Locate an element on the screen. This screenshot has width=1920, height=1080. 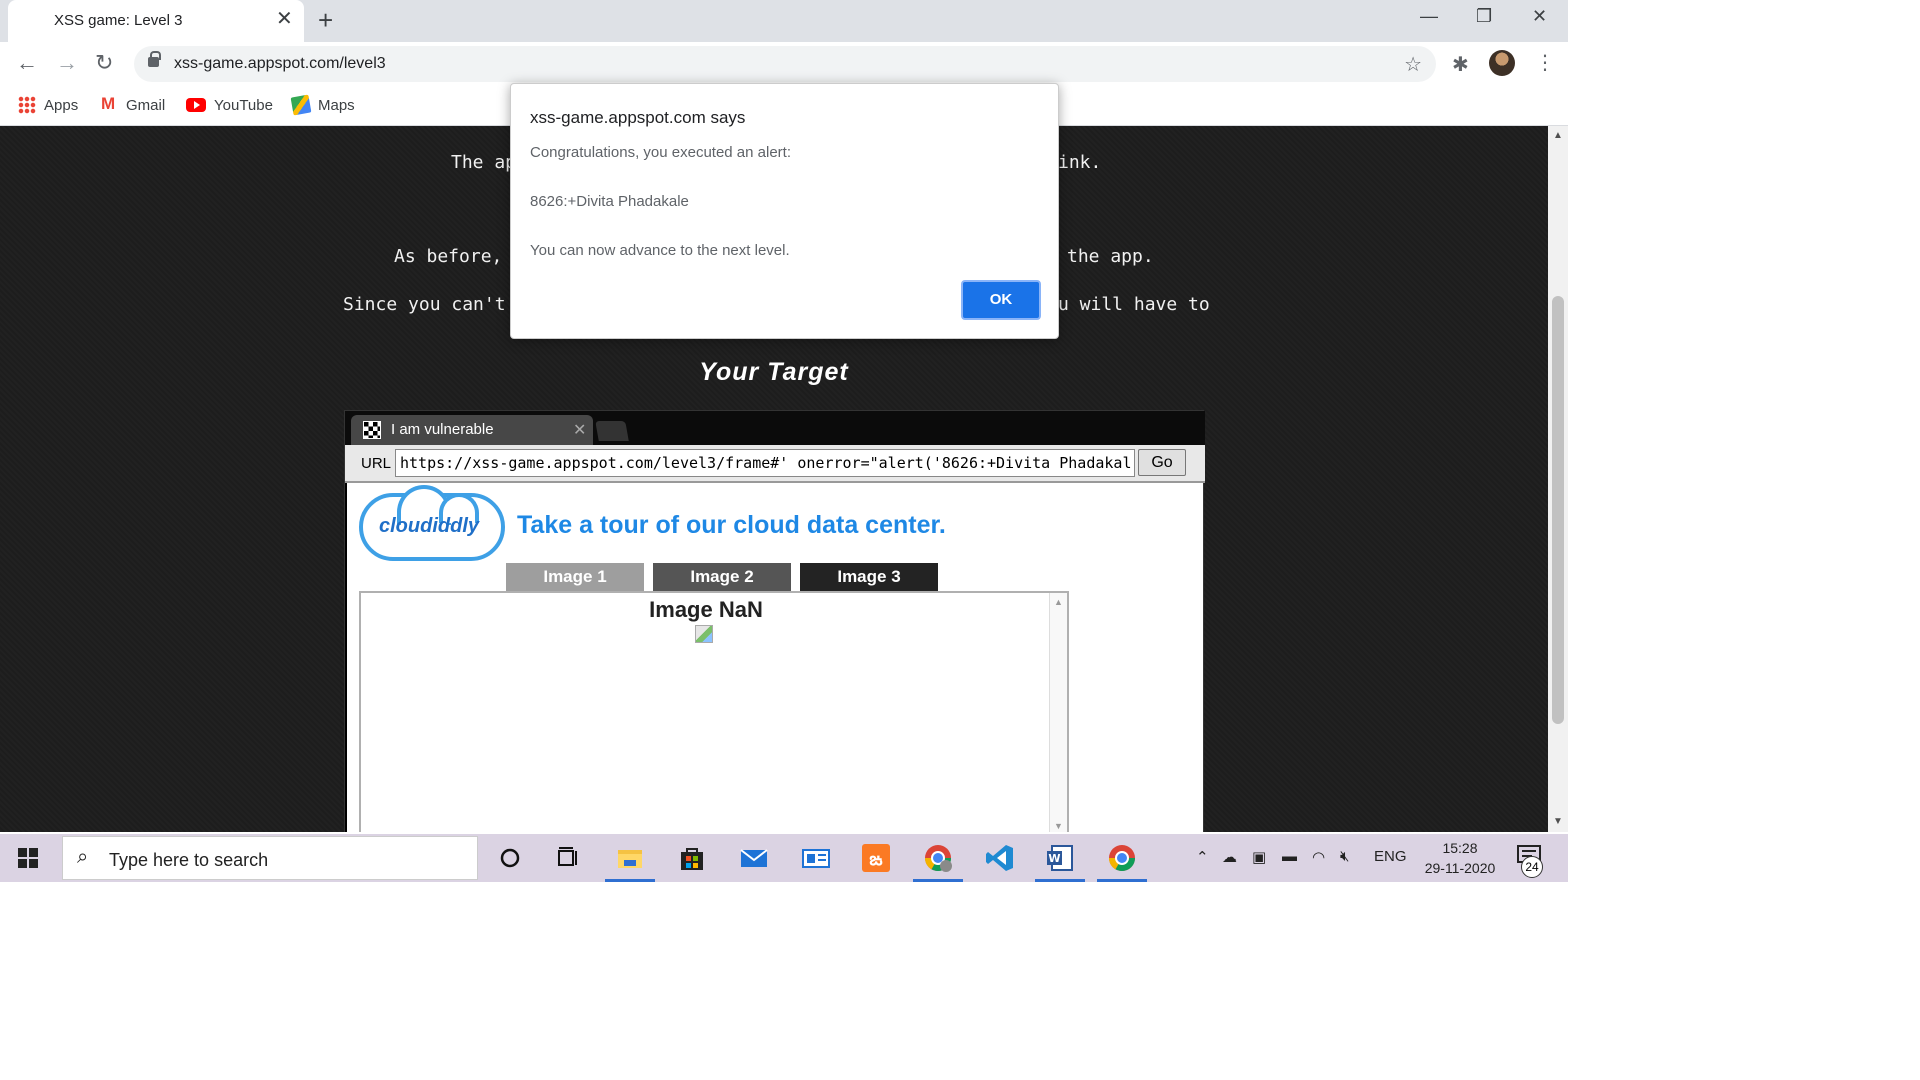
new-tab-icon: + is located at coordinates (325, 20).